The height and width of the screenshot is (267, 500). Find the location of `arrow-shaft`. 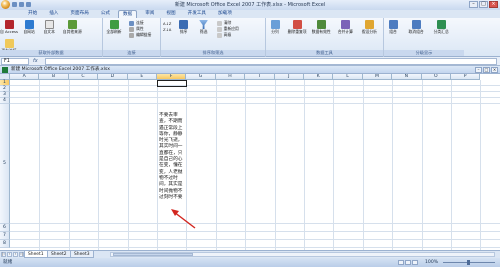

arrow-shaft is located at coordinates (184, 220).